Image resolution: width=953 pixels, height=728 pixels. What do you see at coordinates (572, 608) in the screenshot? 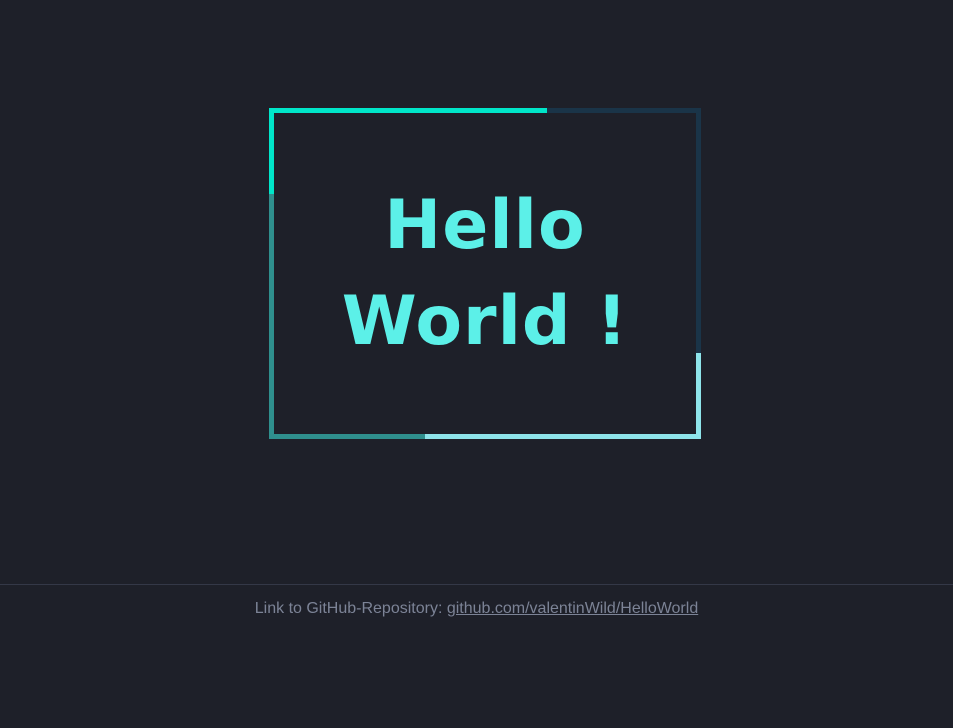
I see `github-repository-link: github.com/valentinWild/HelloWorld` at bounding box center [572, 608].